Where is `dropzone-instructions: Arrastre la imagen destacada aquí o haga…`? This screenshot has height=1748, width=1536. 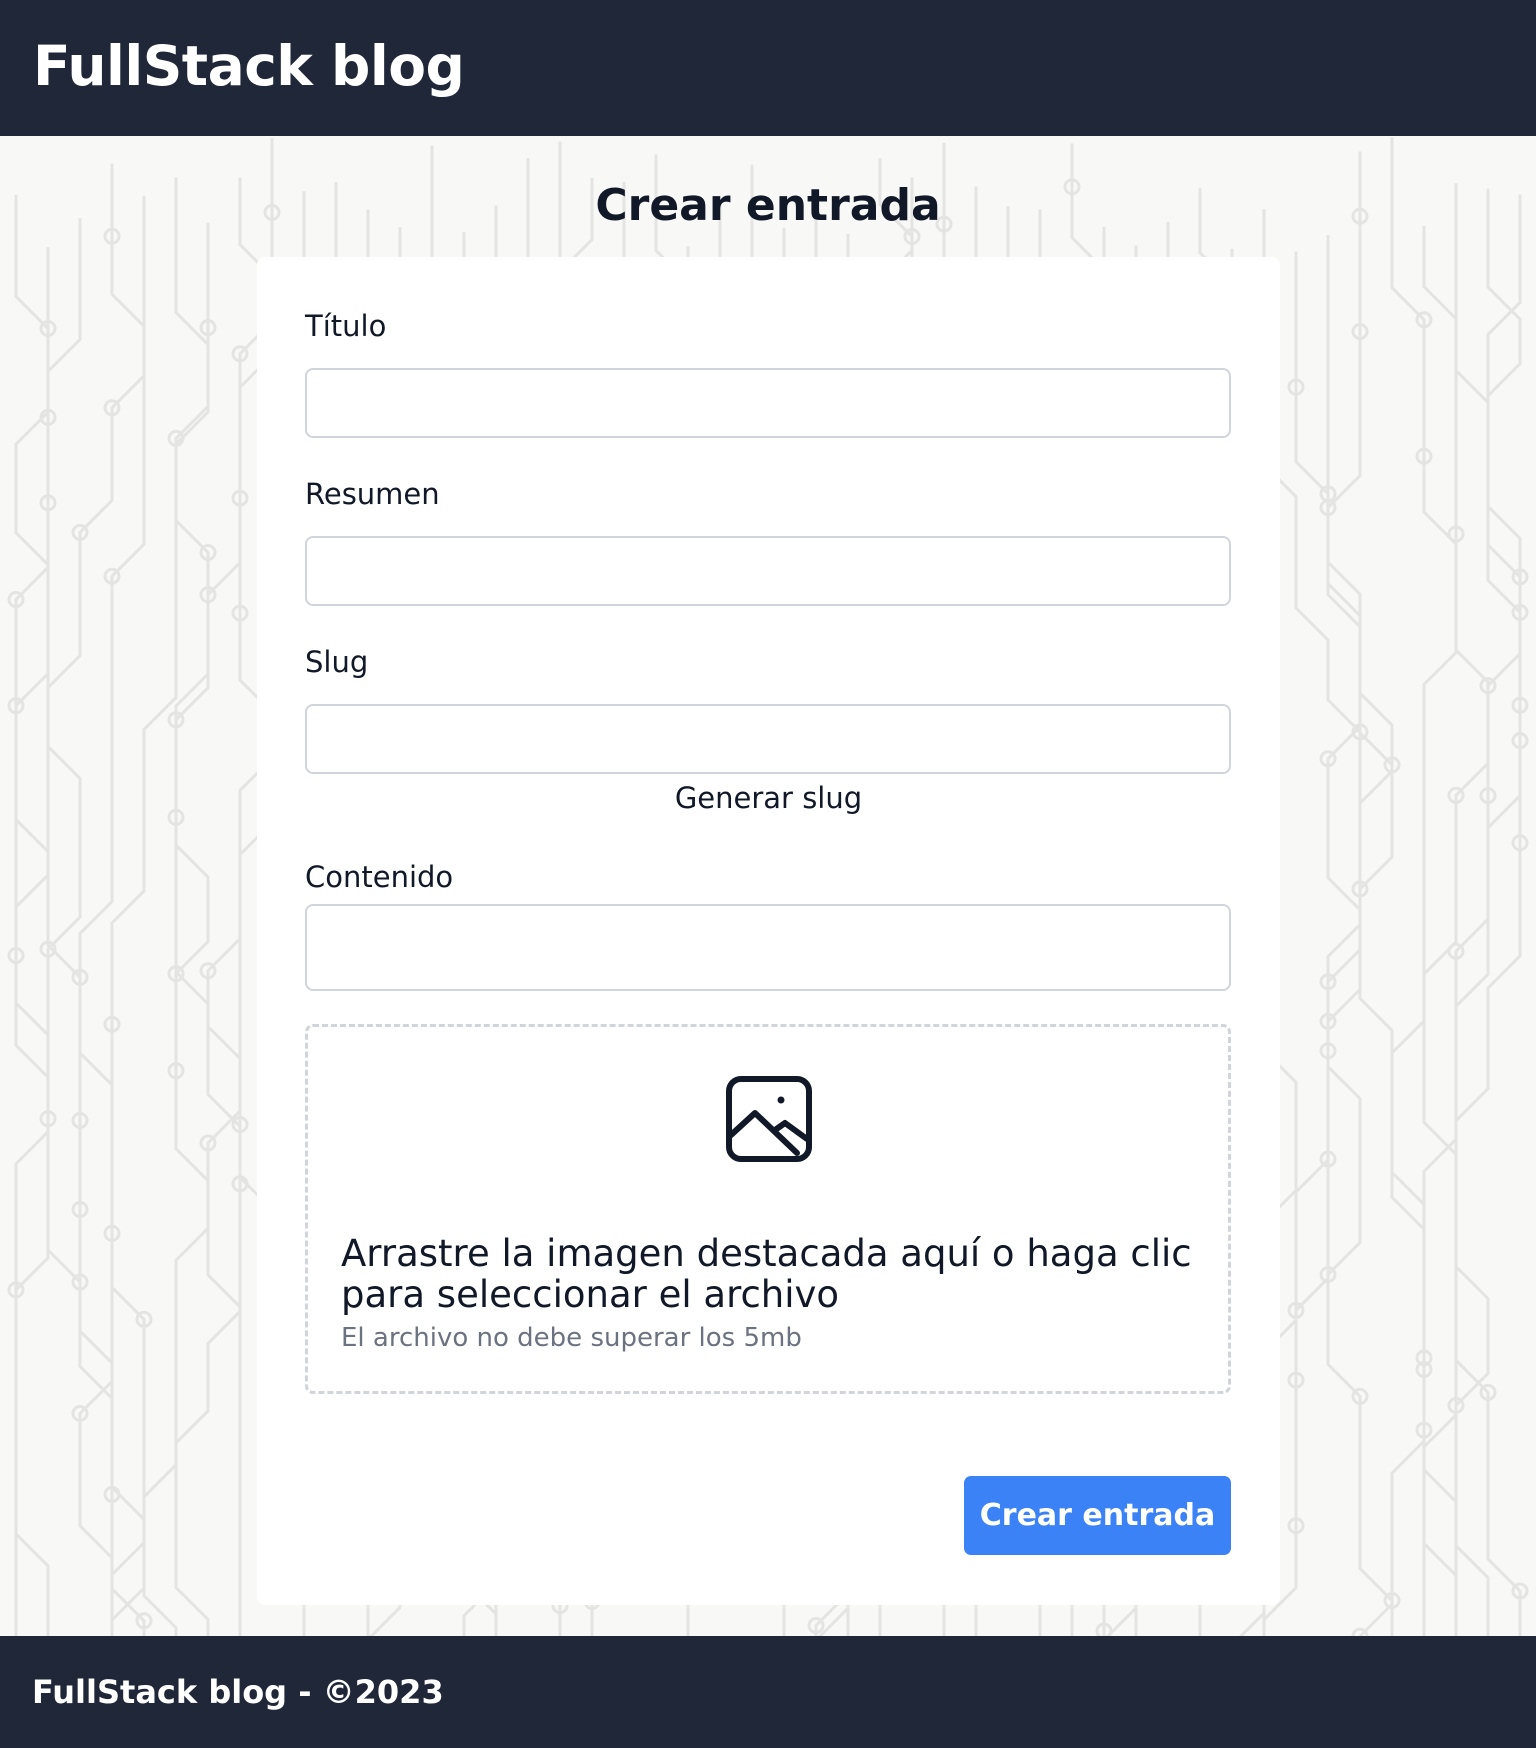 dropzone-instructions: Arrastre la imagen destacada aquí o haga… is located at coordinates (766, 1274).